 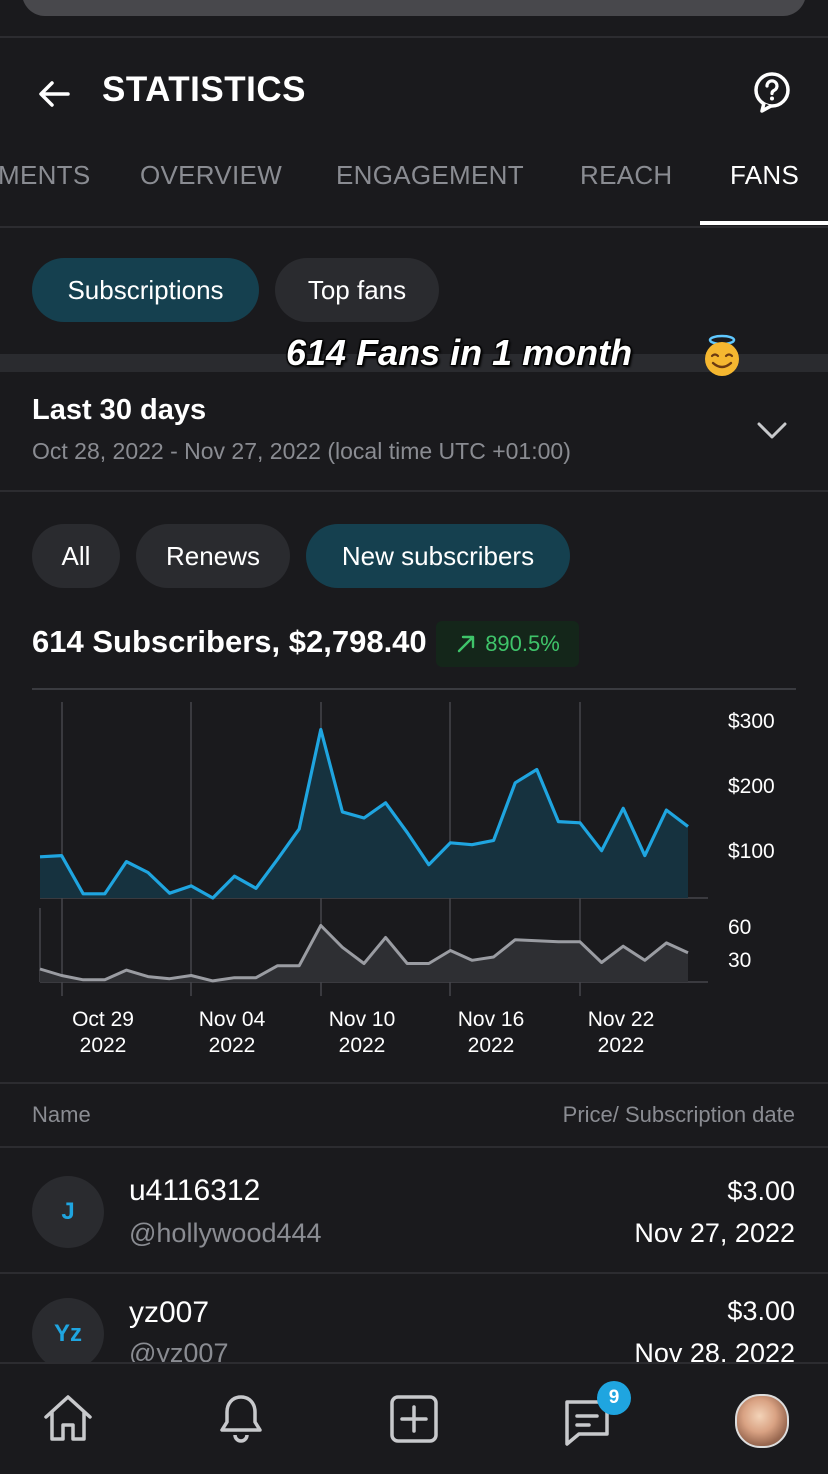 I want to click on avatar: Yz, so click(x=68, y=1330).